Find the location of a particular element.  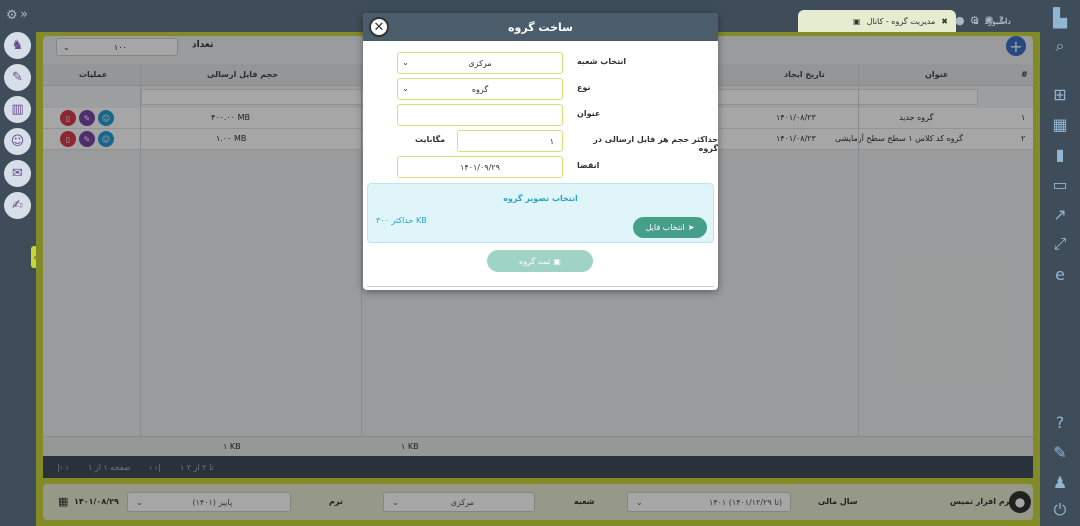

line-chart-icon: ↗ is located at coordinates (1060, 214).